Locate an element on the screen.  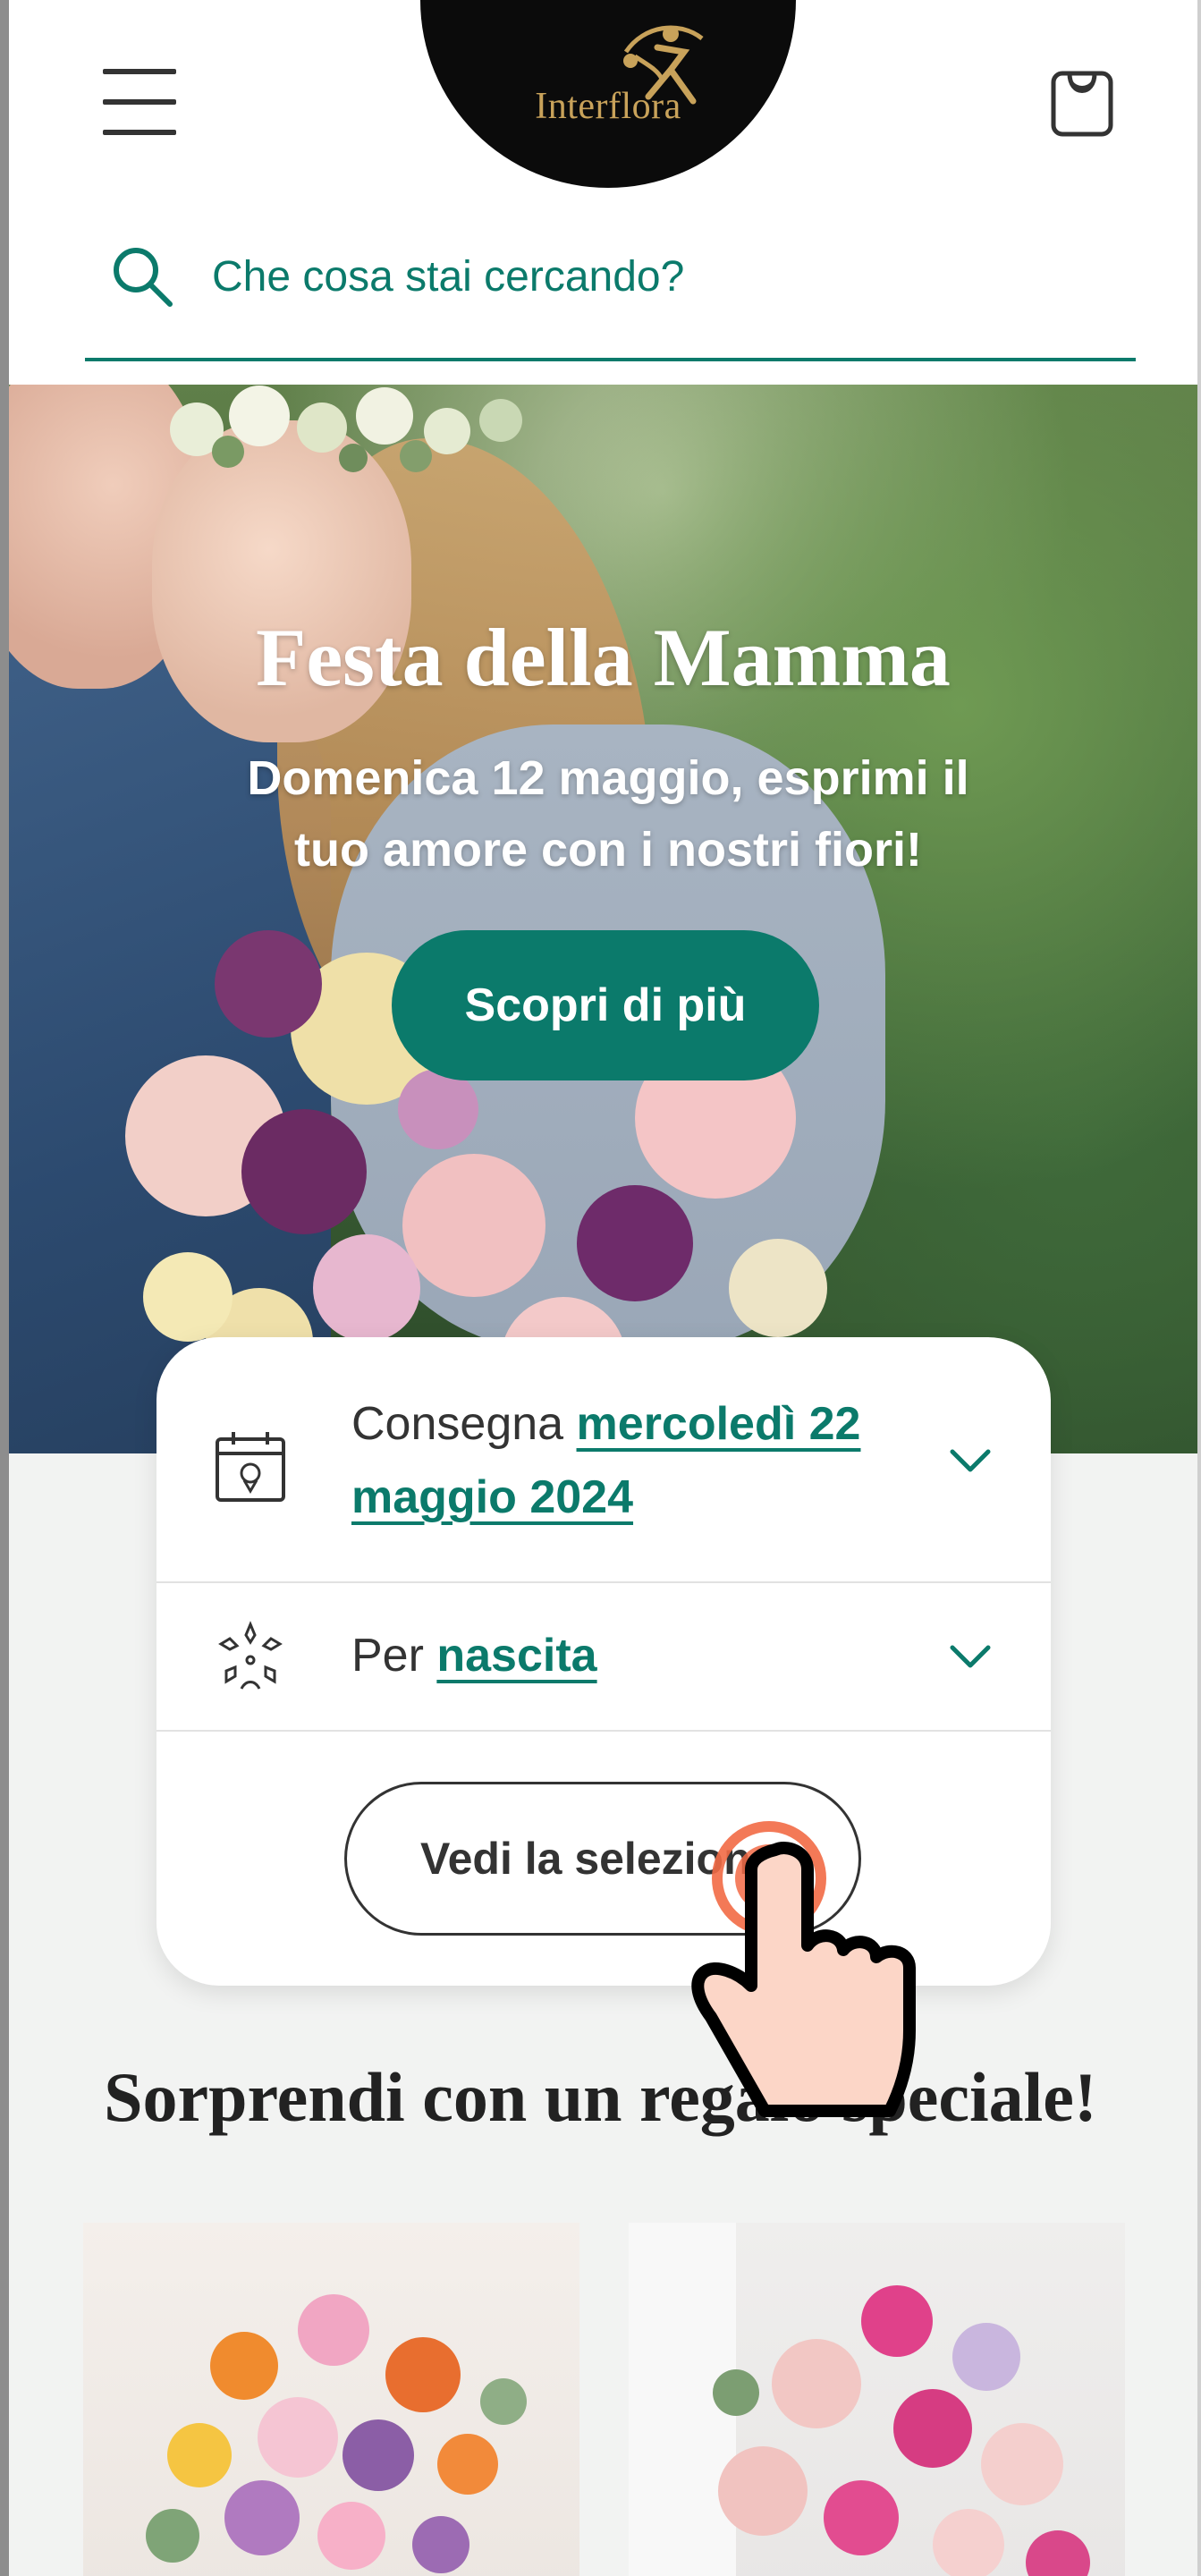
product-image-pink-bouquet is located at coordinates (859, 2399).